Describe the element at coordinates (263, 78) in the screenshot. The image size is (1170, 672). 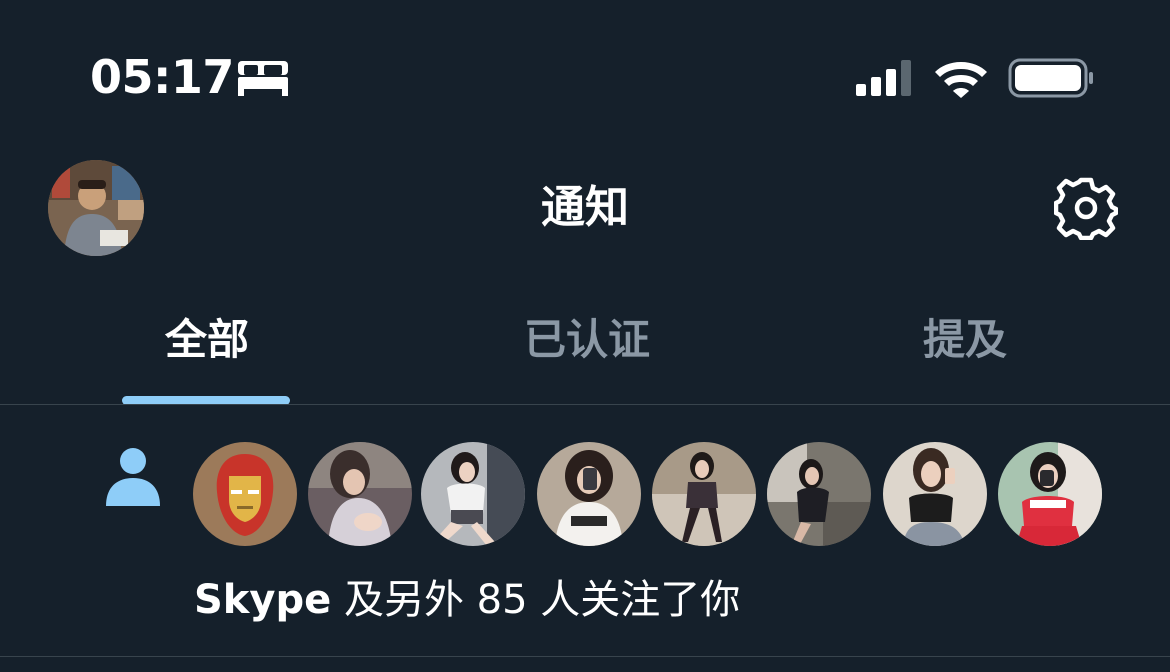
I see `bed-icon` at that location.